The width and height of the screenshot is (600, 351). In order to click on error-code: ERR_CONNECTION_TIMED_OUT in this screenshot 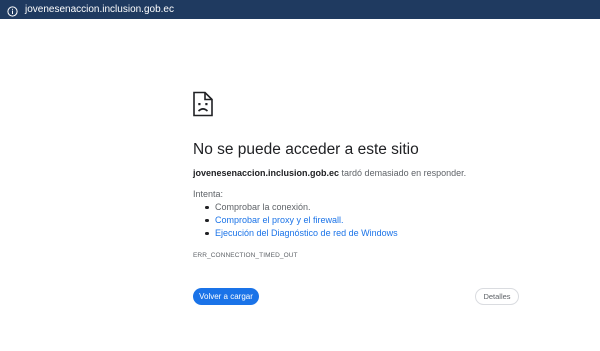, I will do `click(245, 255)`.